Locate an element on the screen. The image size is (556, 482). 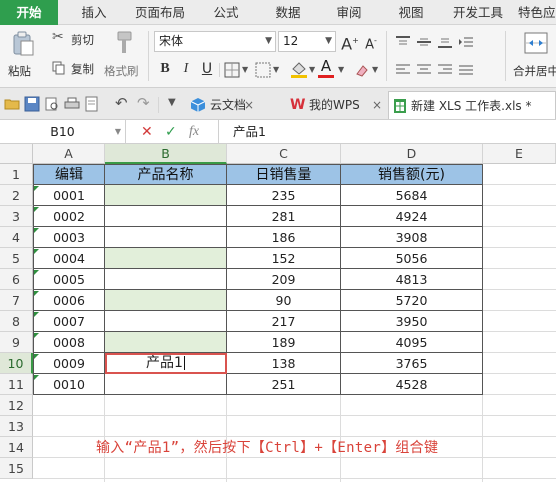
active-cell: 产品1 is located at coordinates (166, 363).